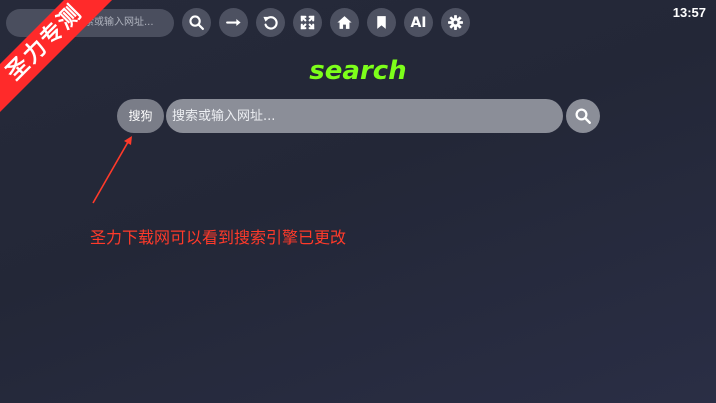  What do you see at coordinates (364, 116) in the screenshot?
I see `main-search-input` at bounding box center [364, 116].